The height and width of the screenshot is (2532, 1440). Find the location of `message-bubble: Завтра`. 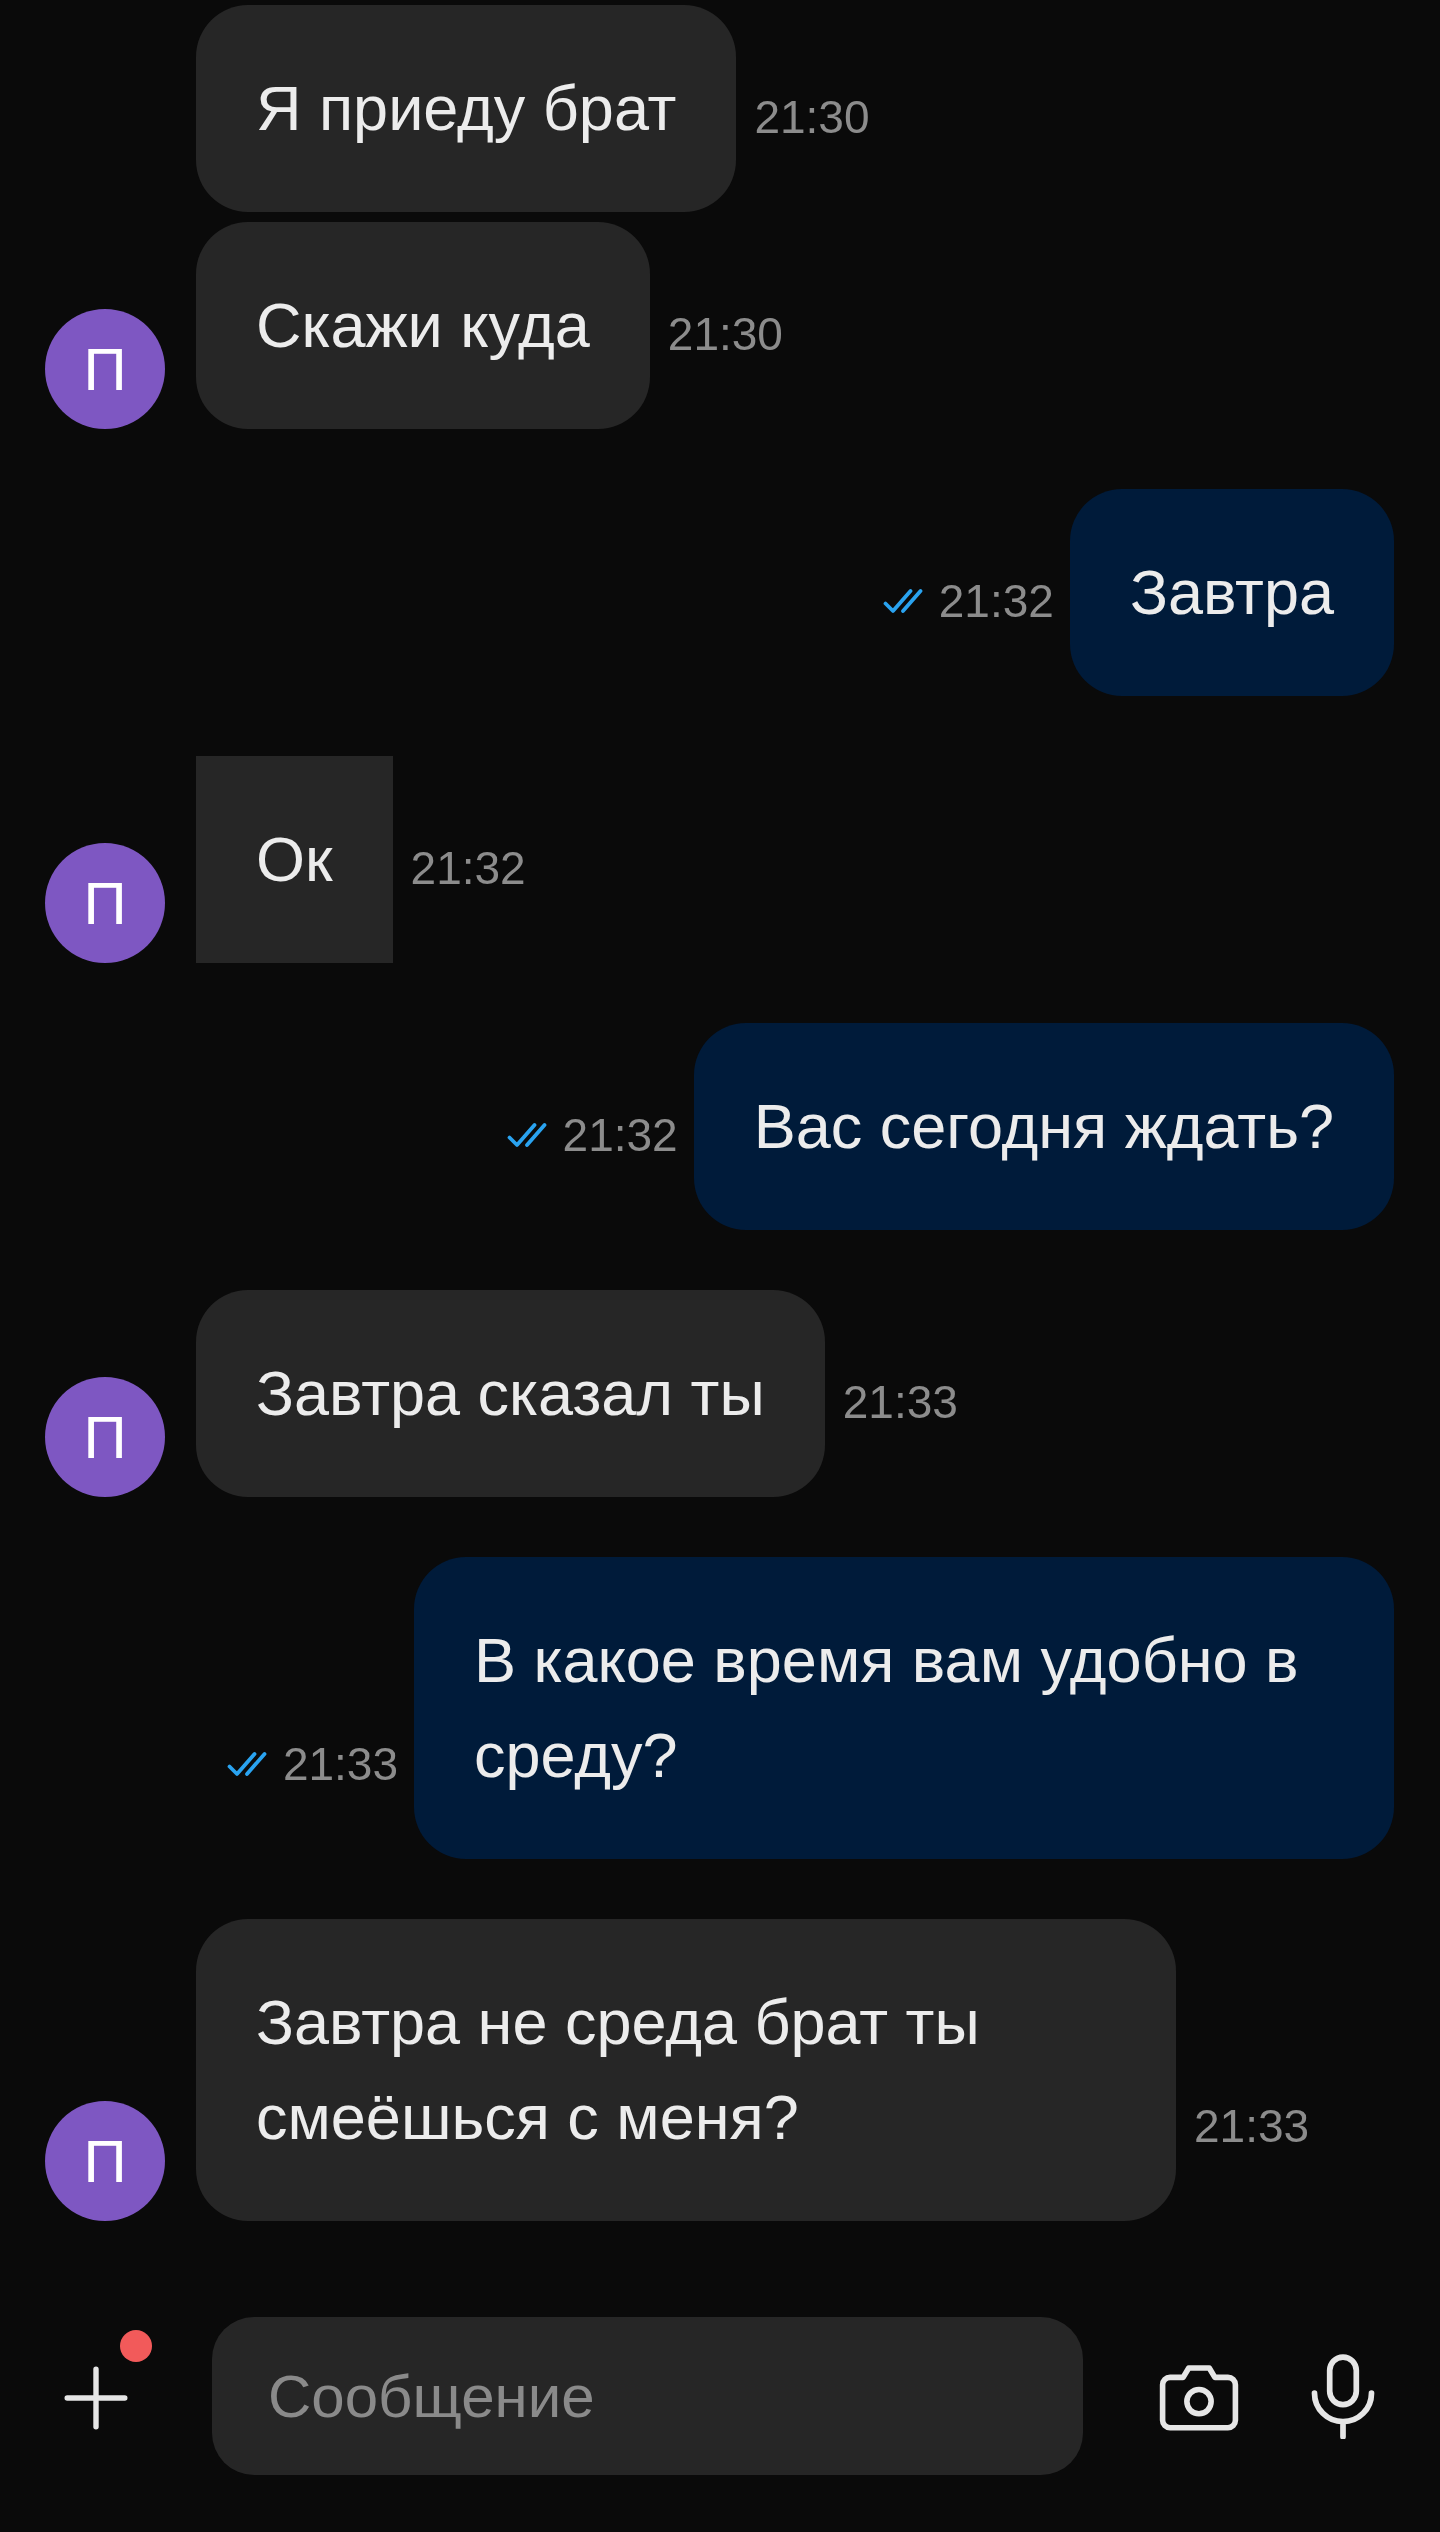

message-bubble: Завтра is located at coordinates (1231, 592).